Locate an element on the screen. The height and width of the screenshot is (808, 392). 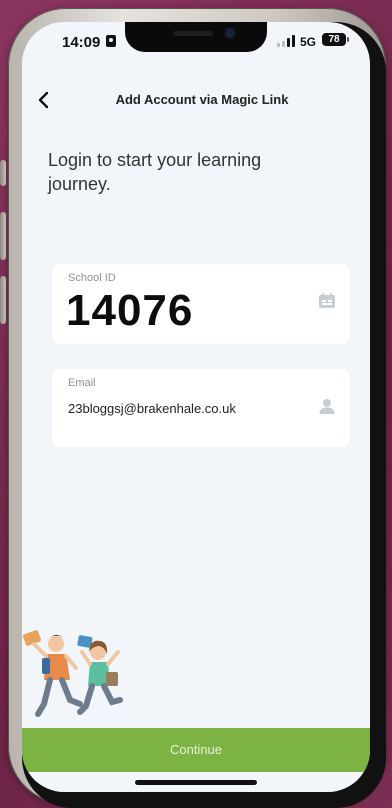
volume-up-button is located at coordinates (3, 236).